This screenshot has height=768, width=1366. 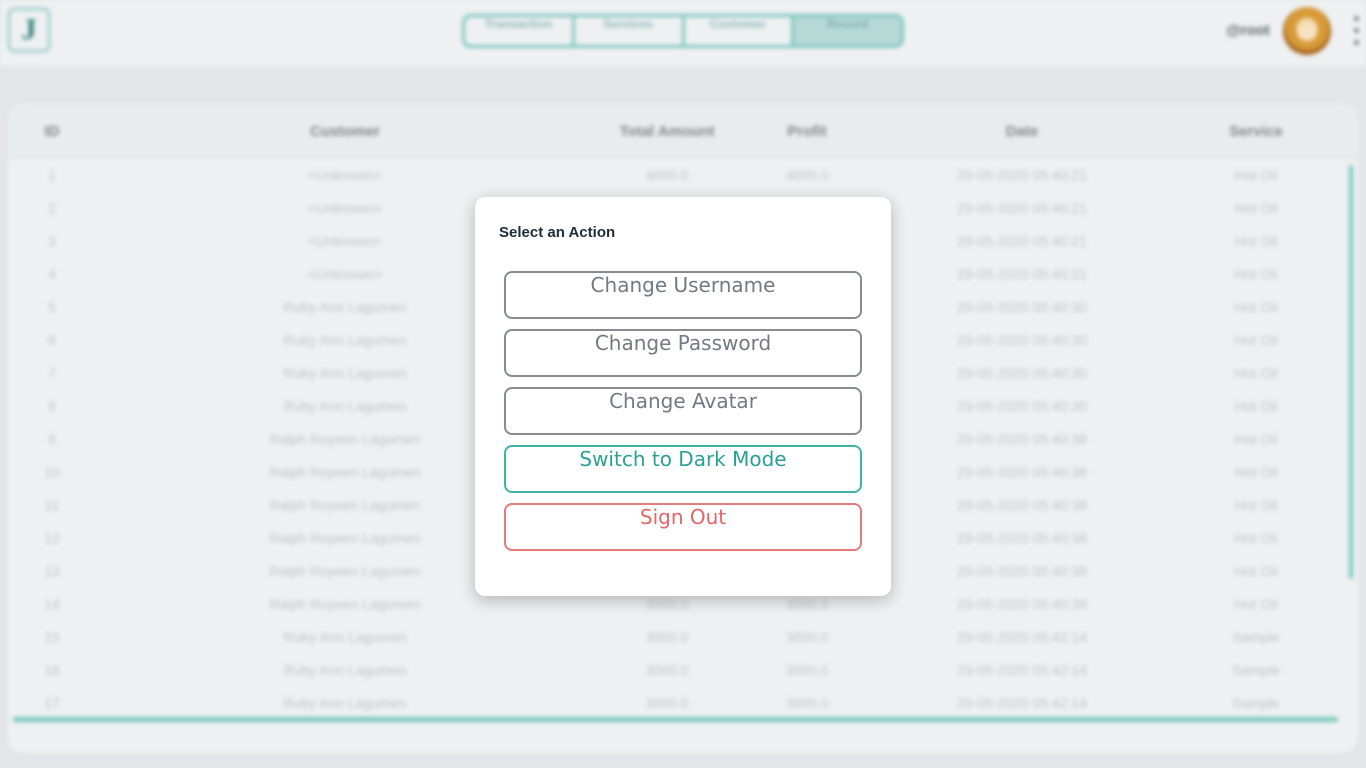 I want to click on tab-record: Record, so click(x=847, y=31).